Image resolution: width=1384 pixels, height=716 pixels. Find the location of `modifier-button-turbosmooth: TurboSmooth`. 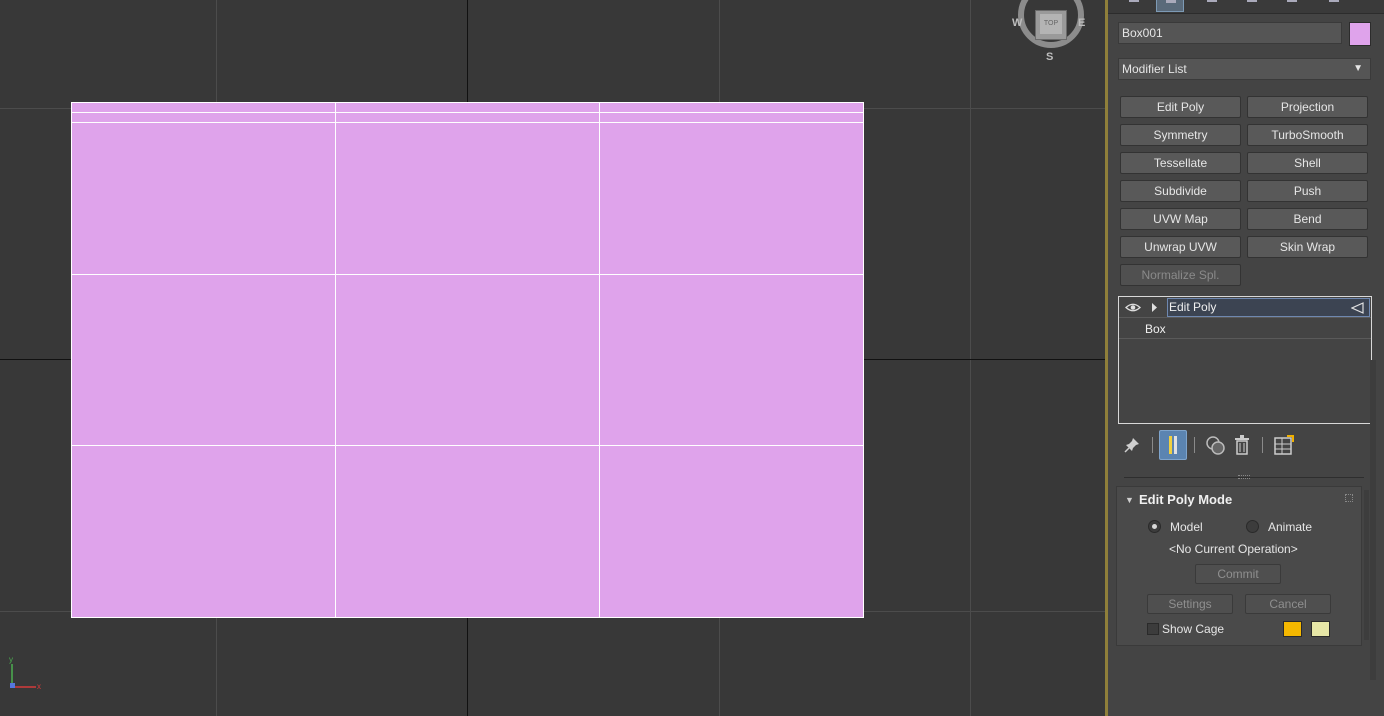

modifier-button-turbosmooth: TurboSmooth is located at coordinates (1307, 135).